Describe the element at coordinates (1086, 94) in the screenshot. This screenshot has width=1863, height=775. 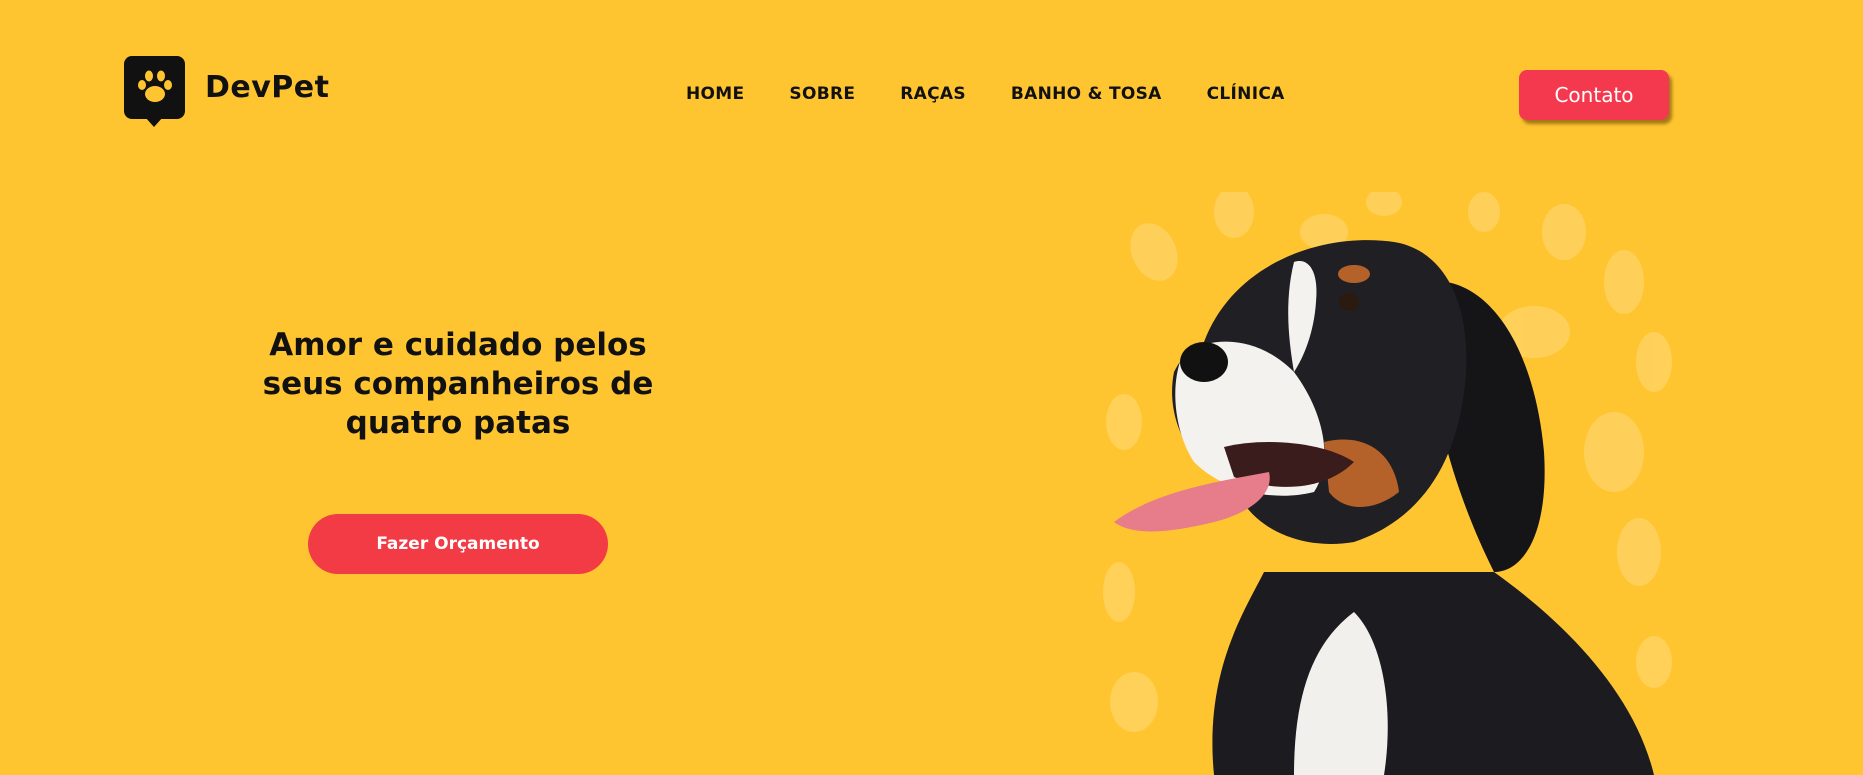
I see `nav-item-banho-tosa: BANHO & TOSA` at that location.